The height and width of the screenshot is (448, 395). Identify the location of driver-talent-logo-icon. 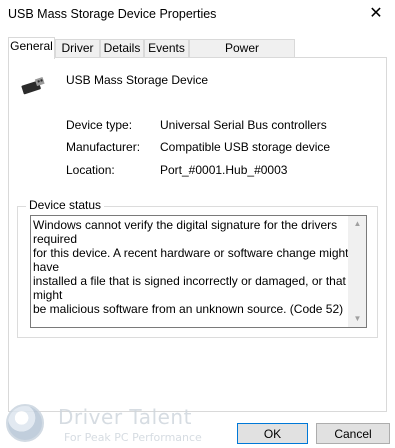
(25, 423).